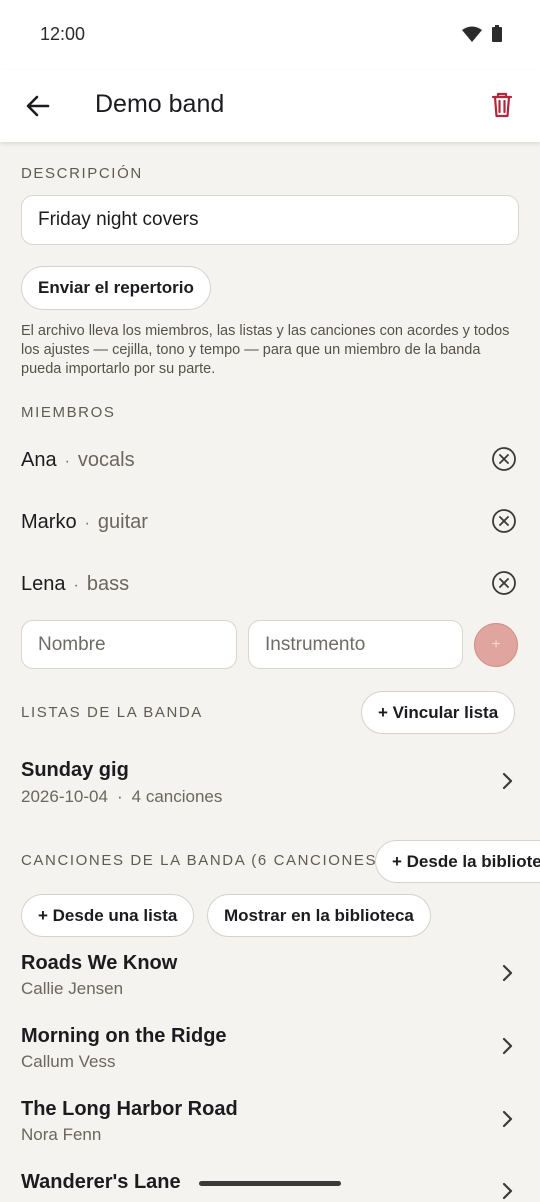 This screenshot has height=1202, width=540. What do you see at coordinates (63, 34) in the screenshot?
I see `status-time: 12:00` at bounding box center [63, 34].